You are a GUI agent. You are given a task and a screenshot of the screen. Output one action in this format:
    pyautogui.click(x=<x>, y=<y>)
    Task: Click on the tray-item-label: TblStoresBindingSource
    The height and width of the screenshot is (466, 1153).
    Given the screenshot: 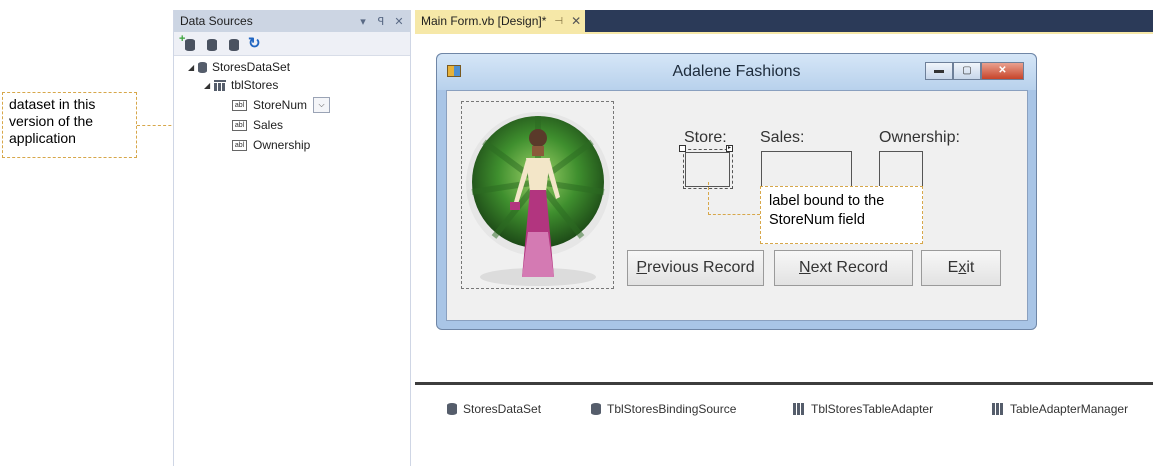 What is the action you would take?
    pyautogui.click(x=672, y=409)
    